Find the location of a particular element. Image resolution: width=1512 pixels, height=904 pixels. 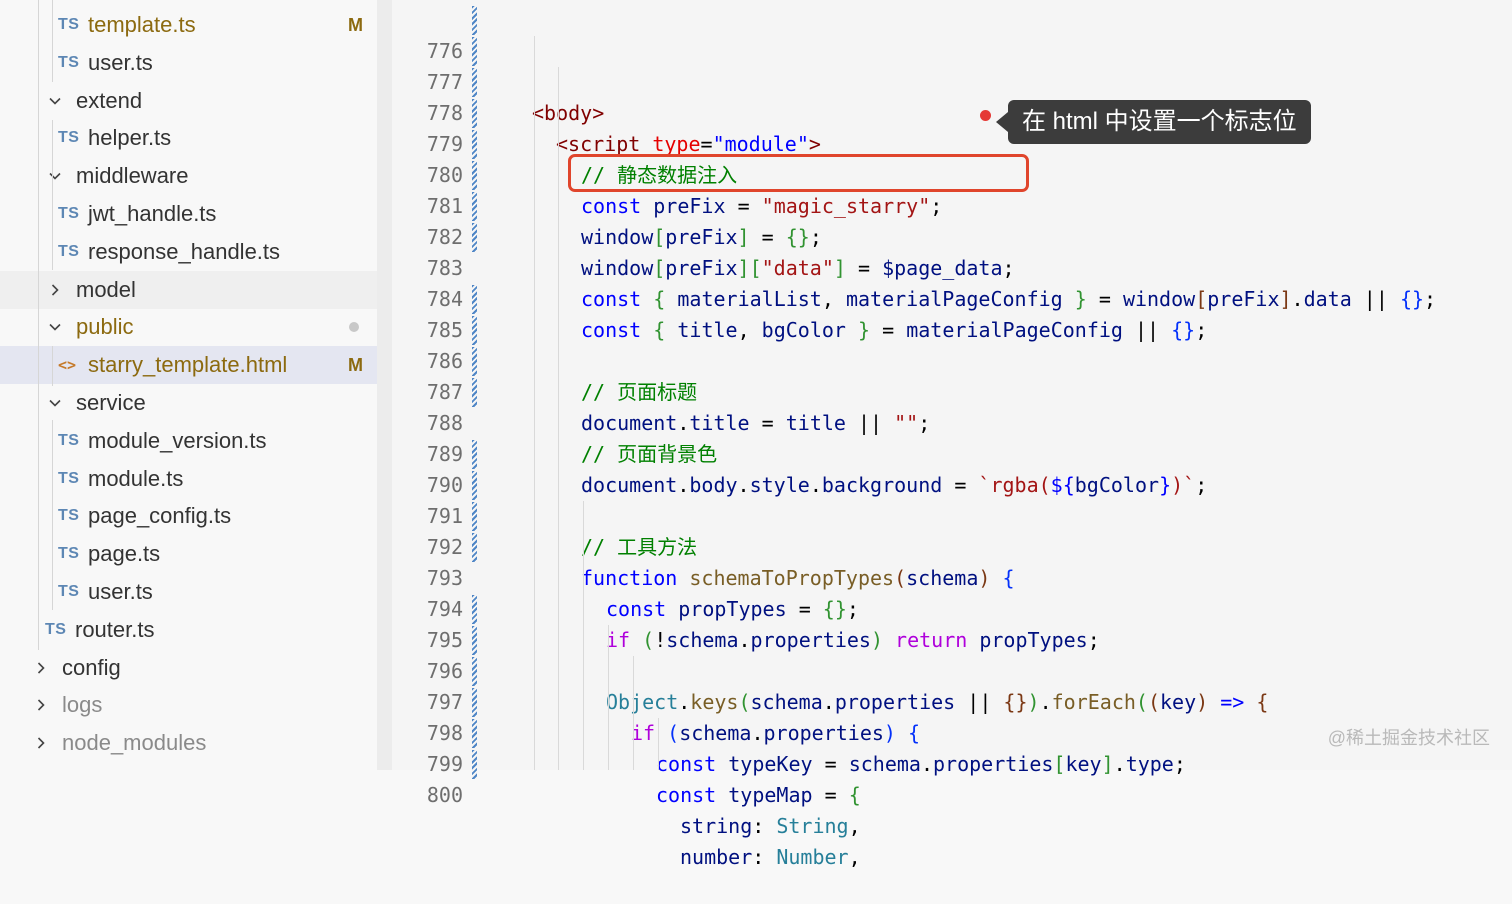

tree-item-label: service is located at coordinates (111, 402).